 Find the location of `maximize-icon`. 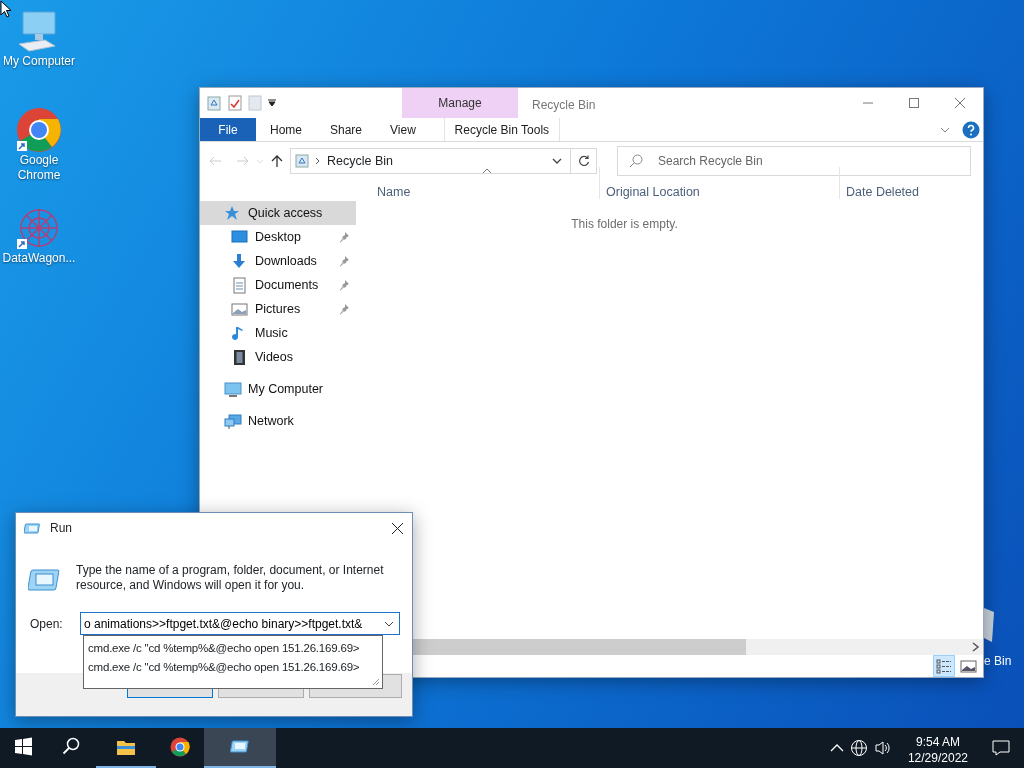

maximize-icon is located at coordinates (914, 103).